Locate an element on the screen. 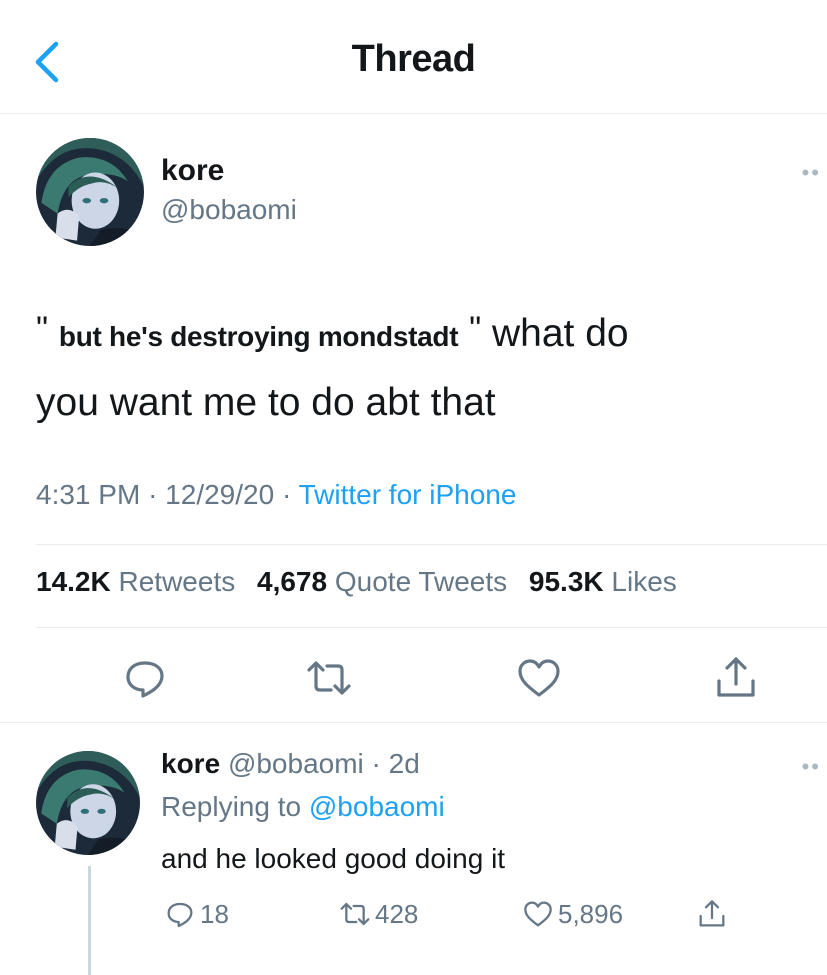 This screenshot has width=827, height=975. close-quote: " is located at coordinates (475, 329).